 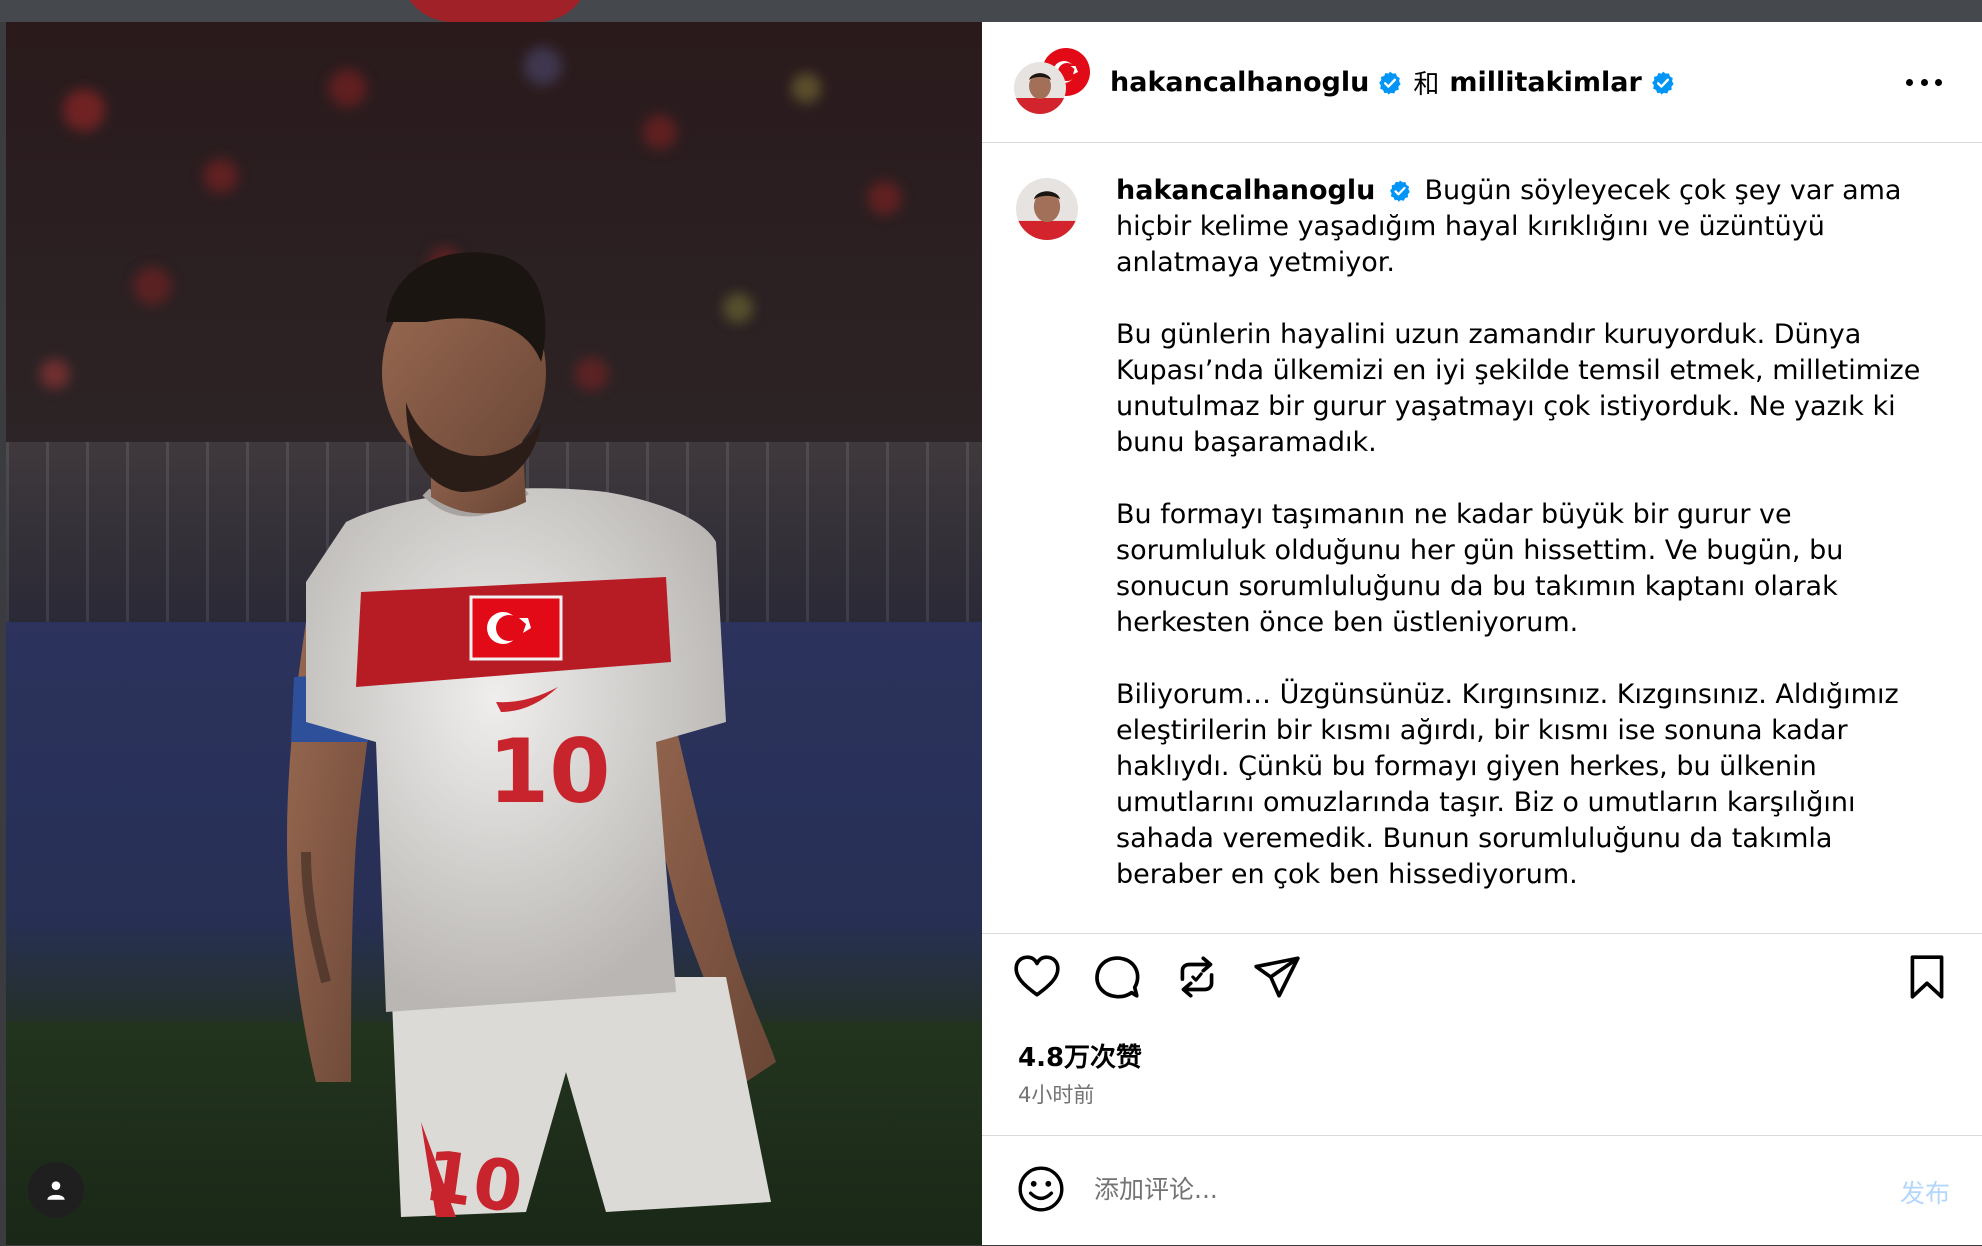 I want to click on tagged-users-button, so click(x=56, y=1190).